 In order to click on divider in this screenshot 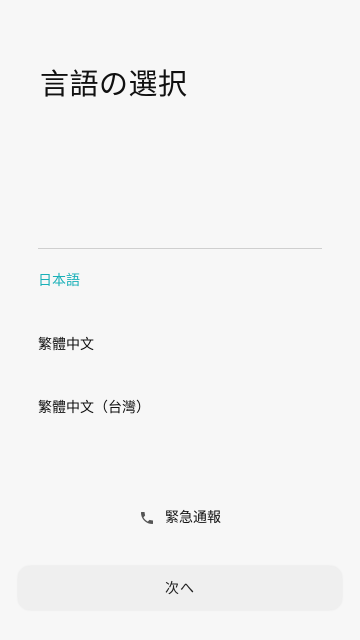, I will do `click(180, 248)`.